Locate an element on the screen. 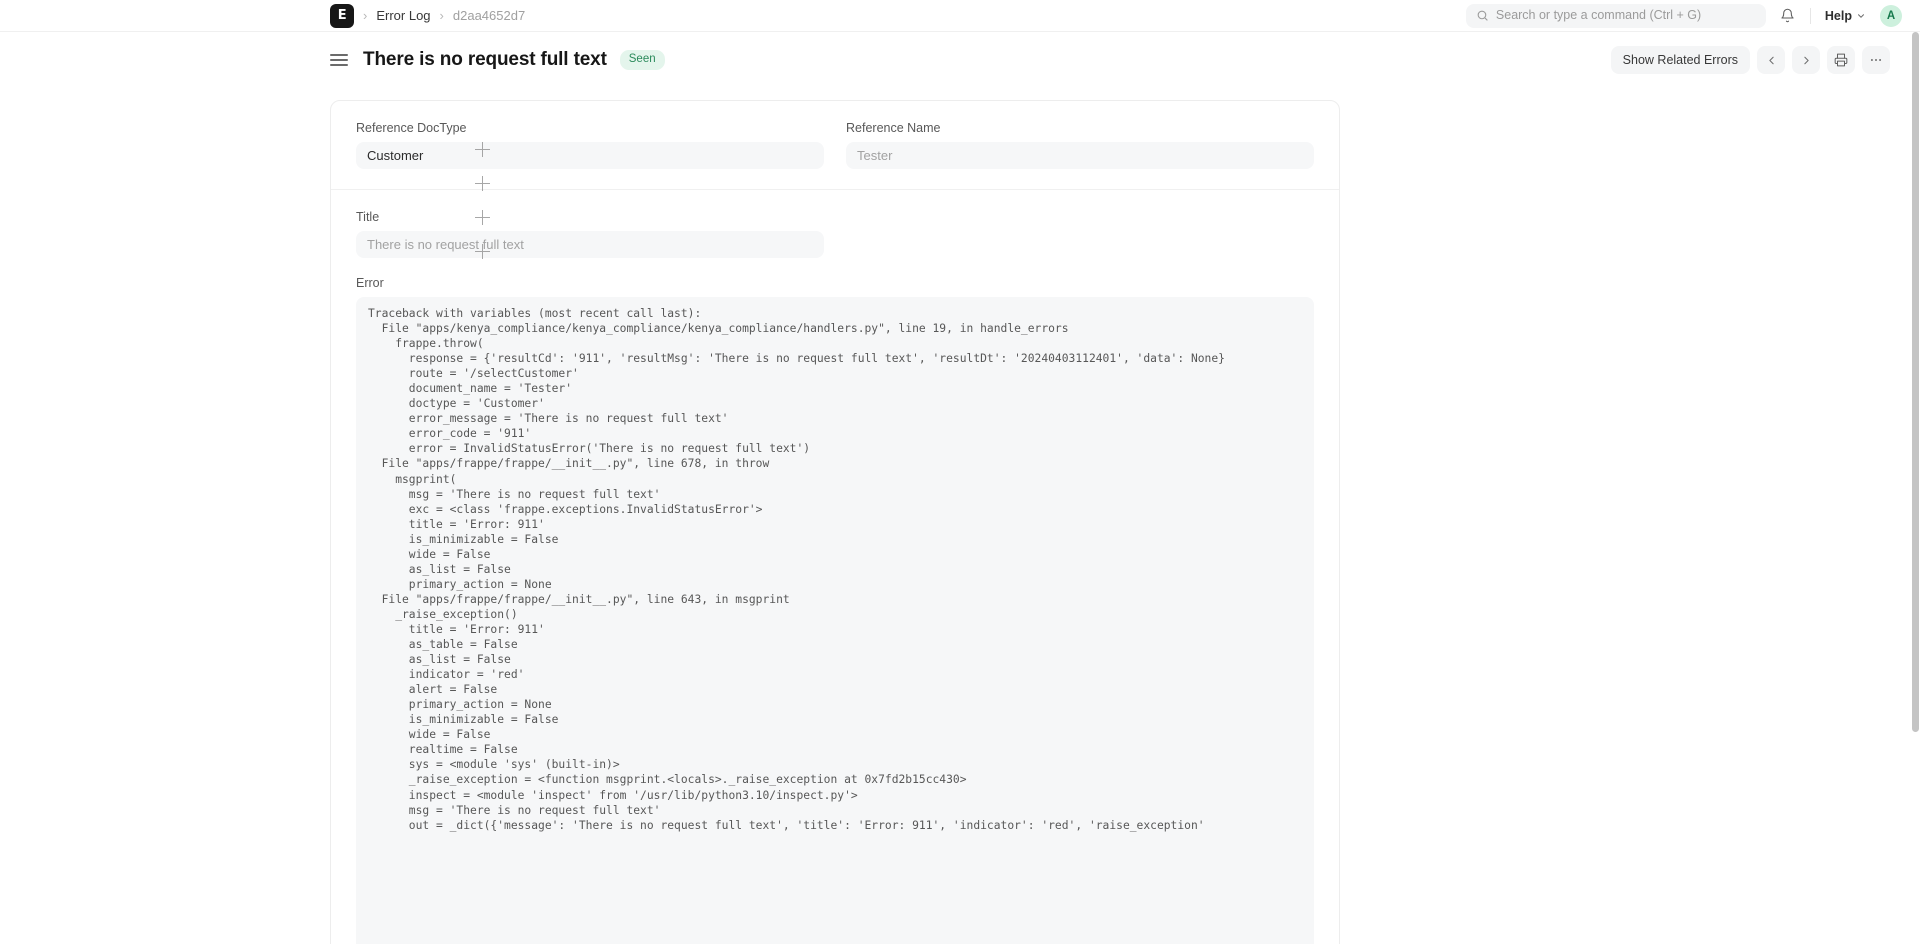  help-label: Help is located at coordinates (1838, 15).